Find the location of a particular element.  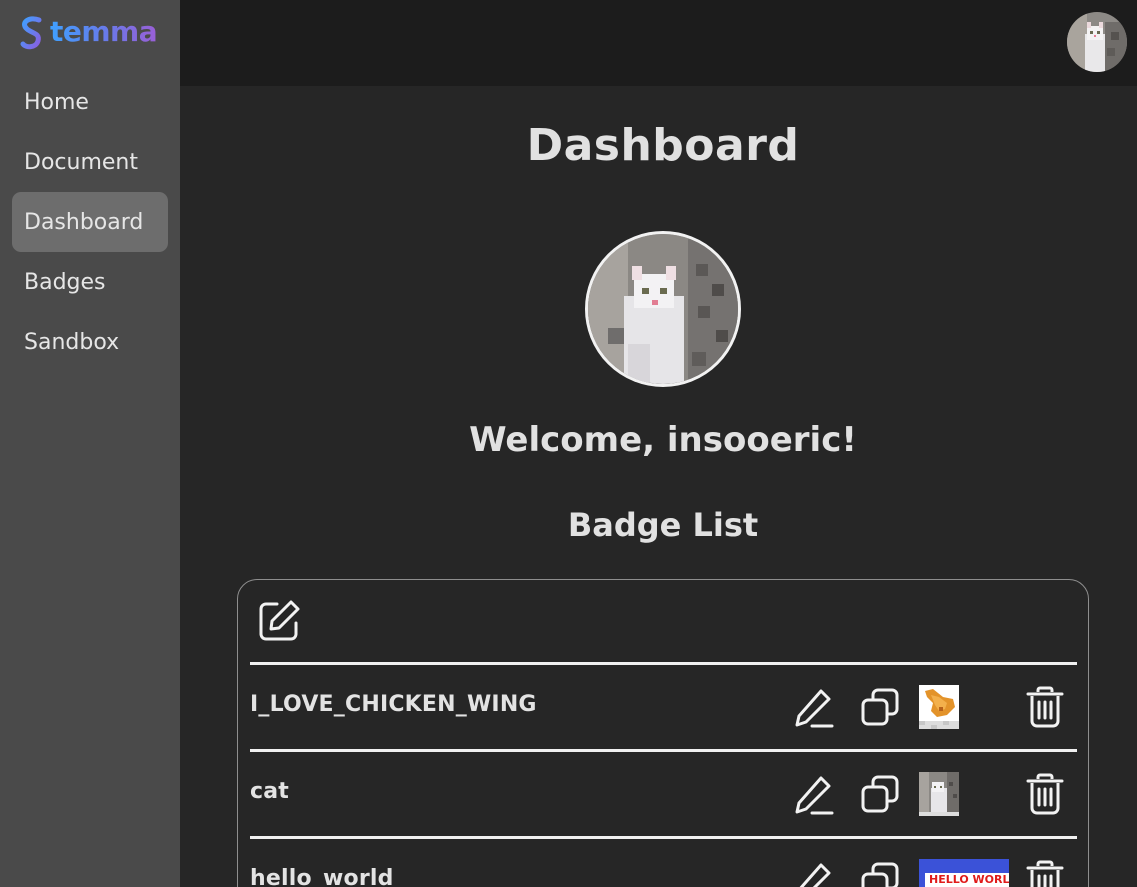

cat-avatar-icon is located at coordinates (1097, 42).